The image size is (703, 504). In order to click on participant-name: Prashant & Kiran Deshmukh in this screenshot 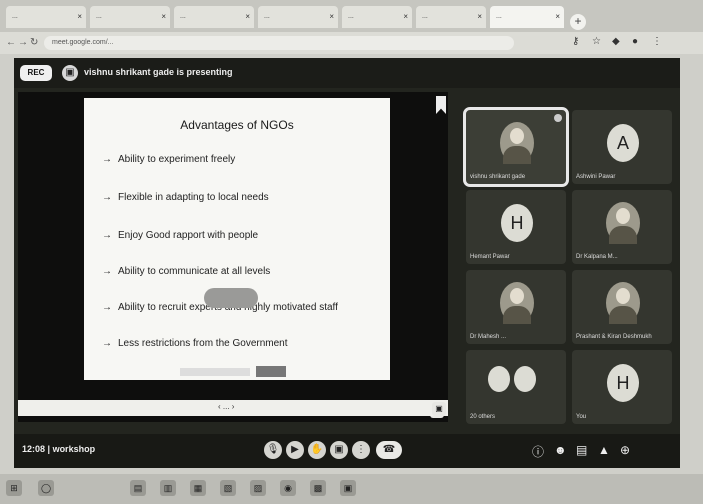, I will do `click(614, 337)`.